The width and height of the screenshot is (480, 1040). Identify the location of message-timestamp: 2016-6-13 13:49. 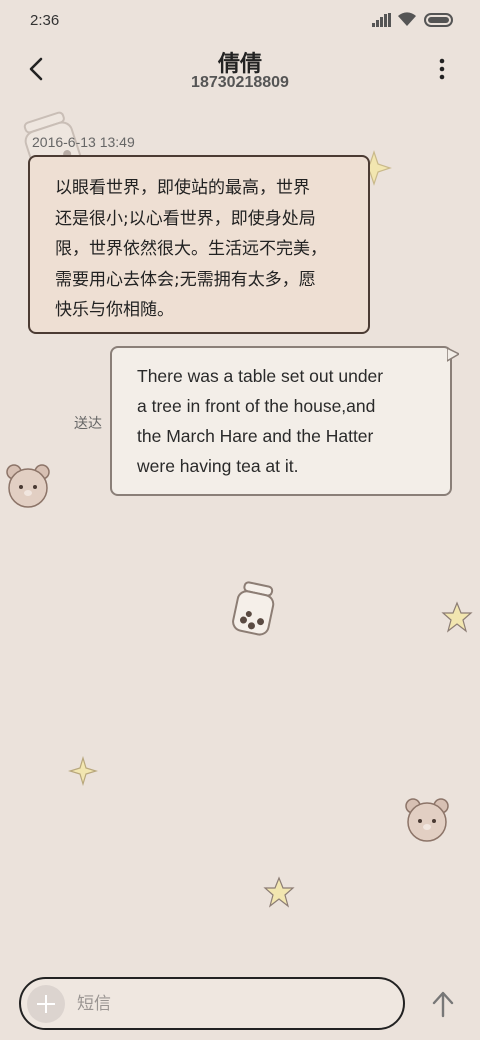
(83, 142).